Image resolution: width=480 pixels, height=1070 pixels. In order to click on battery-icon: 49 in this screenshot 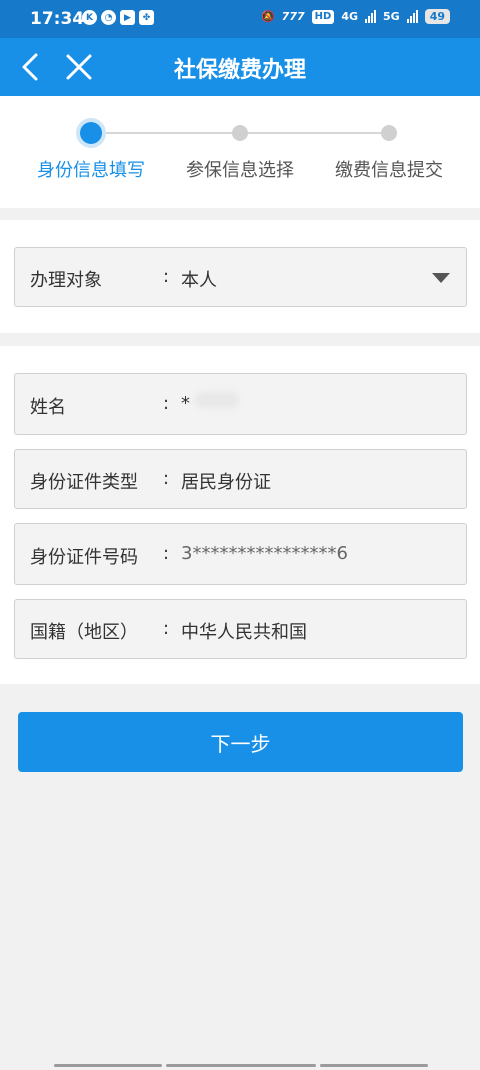, I will do `click(437, 16)`.